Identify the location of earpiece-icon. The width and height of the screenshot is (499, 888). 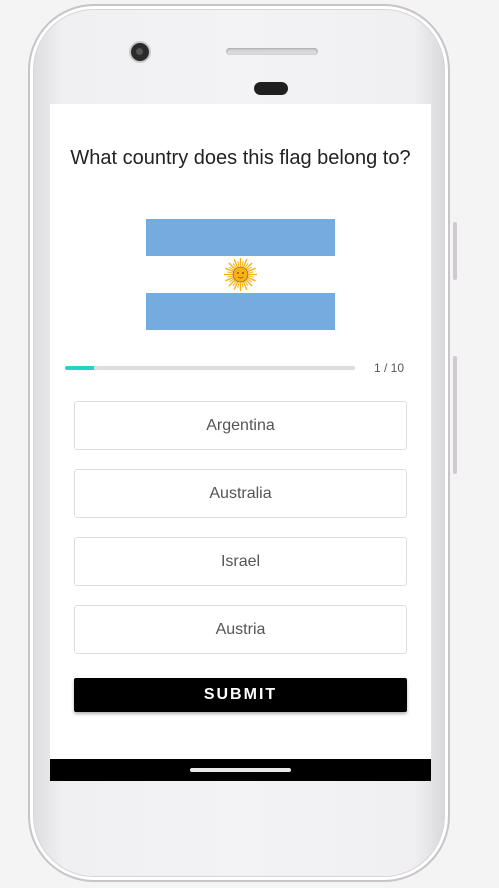
(271, 88).